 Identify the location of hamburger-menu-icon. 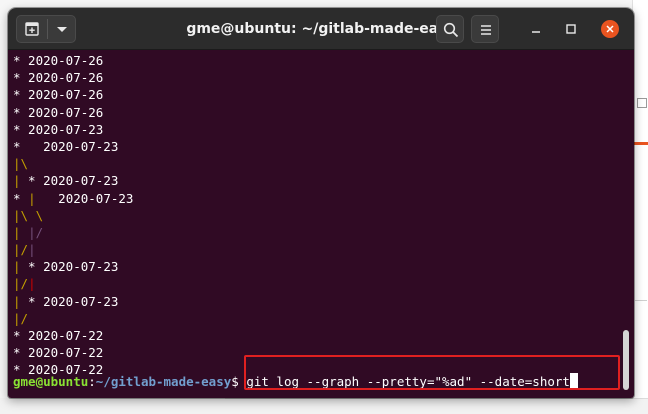
(486, 30).